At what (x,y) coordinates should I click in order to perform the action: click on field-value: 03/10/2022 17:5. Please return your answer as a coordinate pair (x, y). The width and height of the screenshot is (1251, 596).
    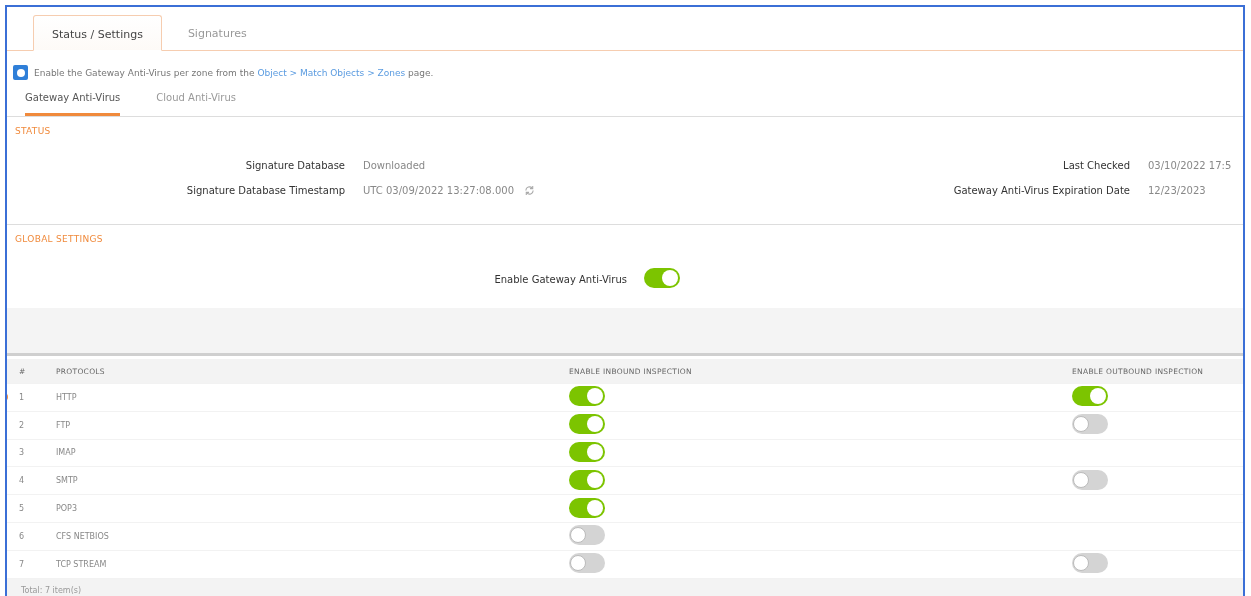
    Looking at the image, I should click on (1190, 165).